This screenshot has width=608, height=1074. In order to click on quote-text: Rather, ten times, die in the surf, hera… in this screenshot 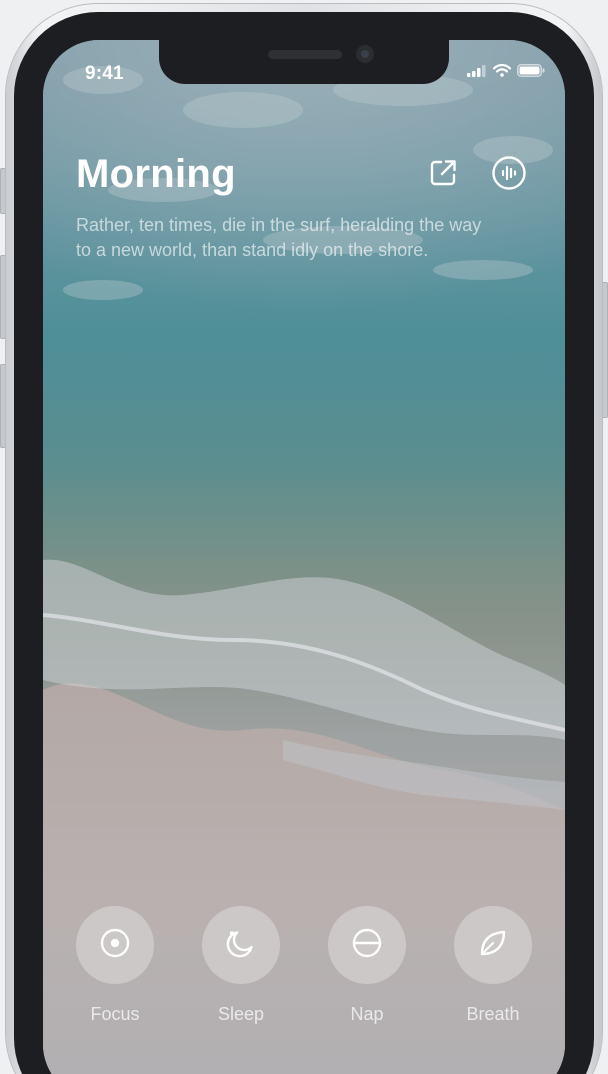, I will do `click(279, 237)`.